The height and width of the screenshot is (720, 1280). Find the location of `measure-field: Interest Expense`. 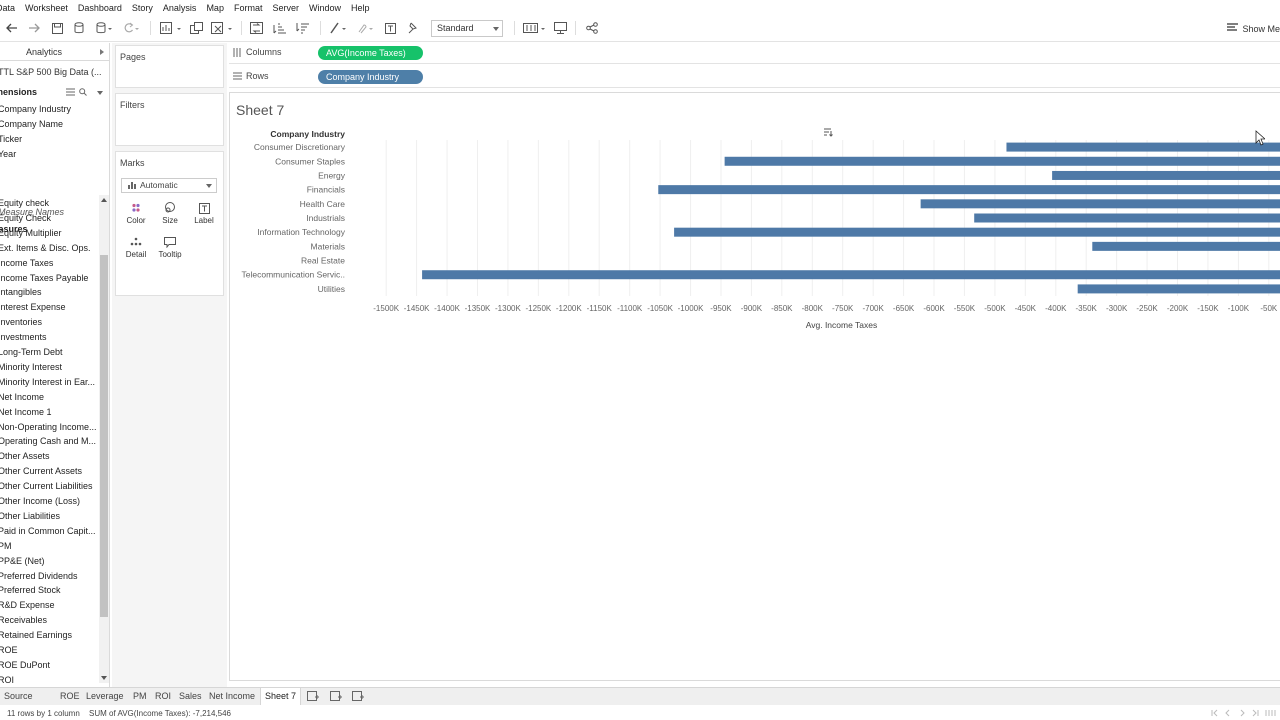

measure-field: Interest Expense is located at coordinates (33, 307).